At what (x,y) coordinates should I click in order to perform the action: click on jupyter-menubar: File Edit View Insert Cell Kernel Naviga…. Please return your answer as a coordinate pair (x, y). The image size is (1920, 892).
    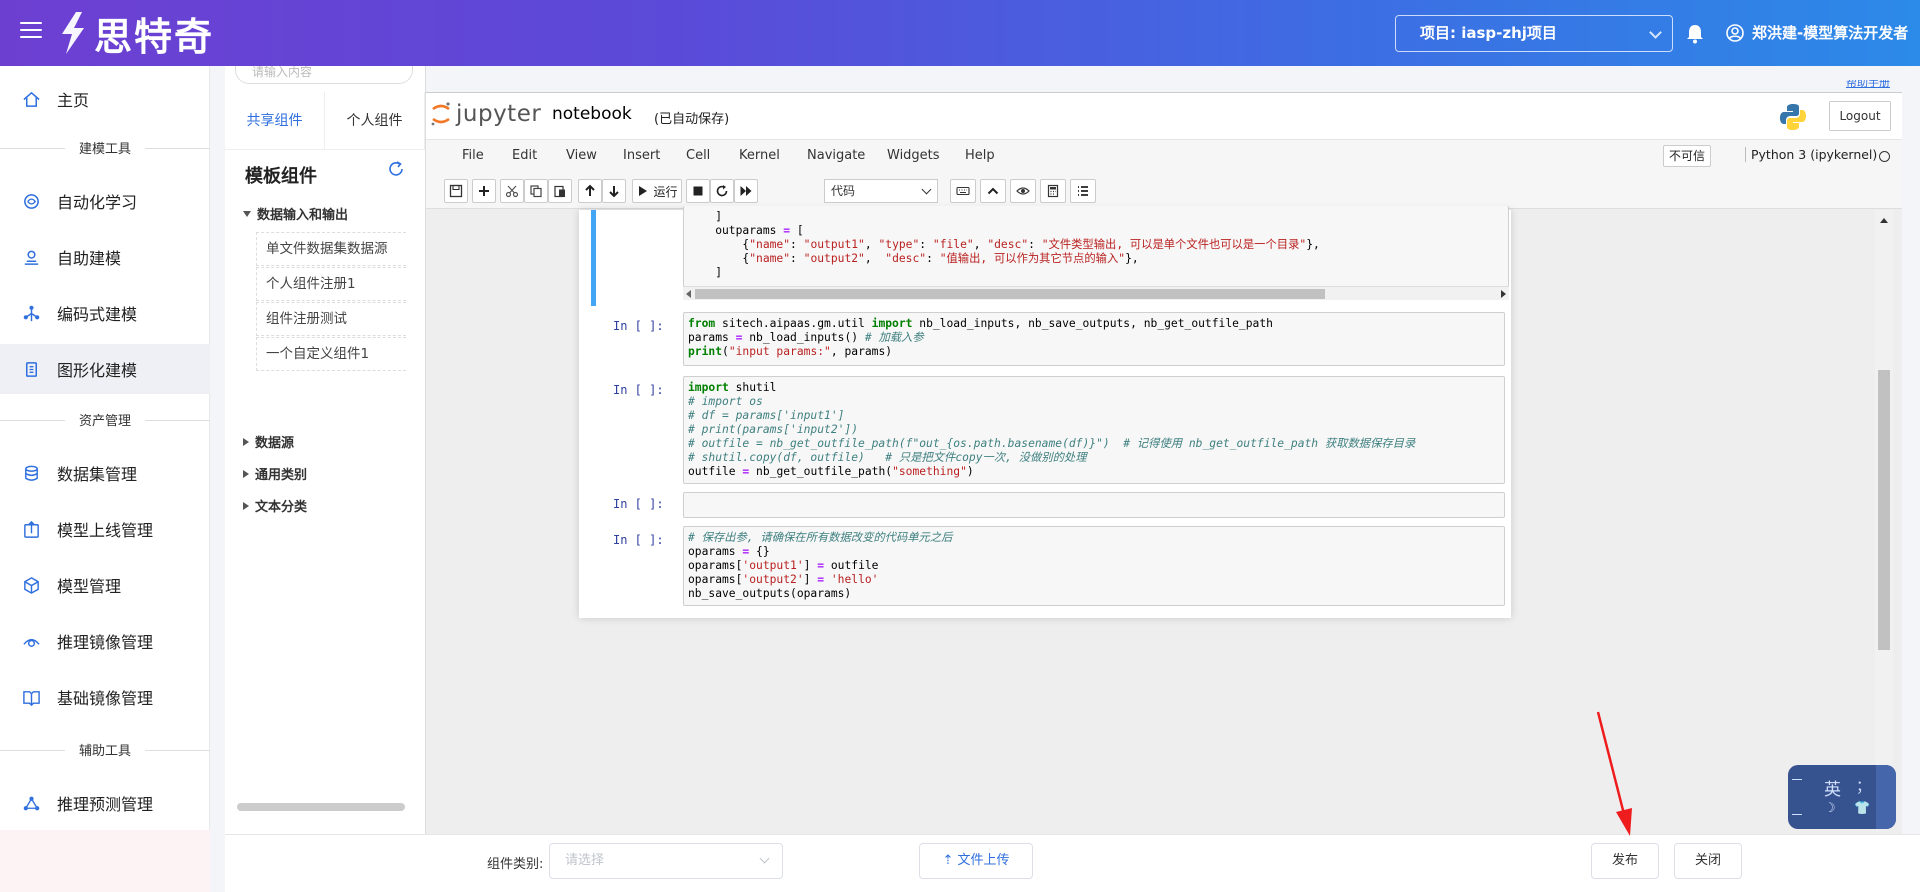
    Looking at the image, I should click on (1164, 156).